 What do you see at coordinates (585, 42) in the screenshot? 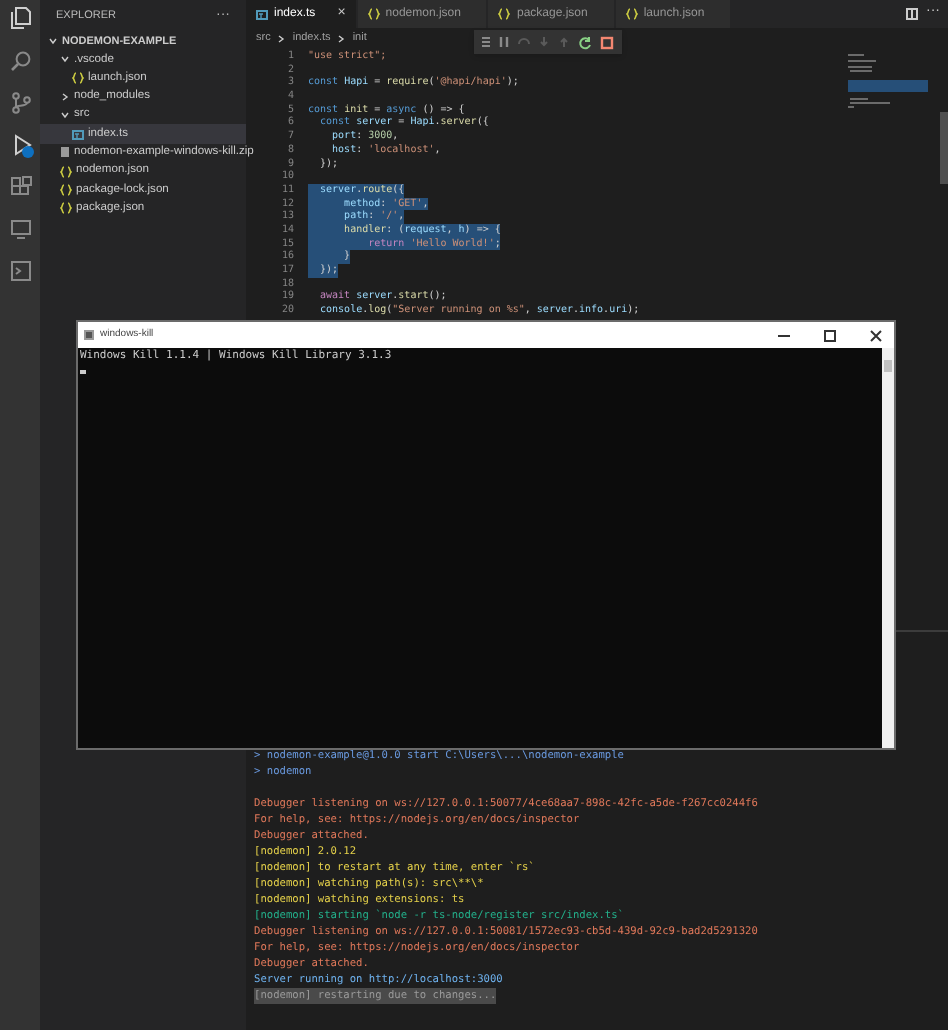
I see `restart-icon` at bounding box center [585, 42].